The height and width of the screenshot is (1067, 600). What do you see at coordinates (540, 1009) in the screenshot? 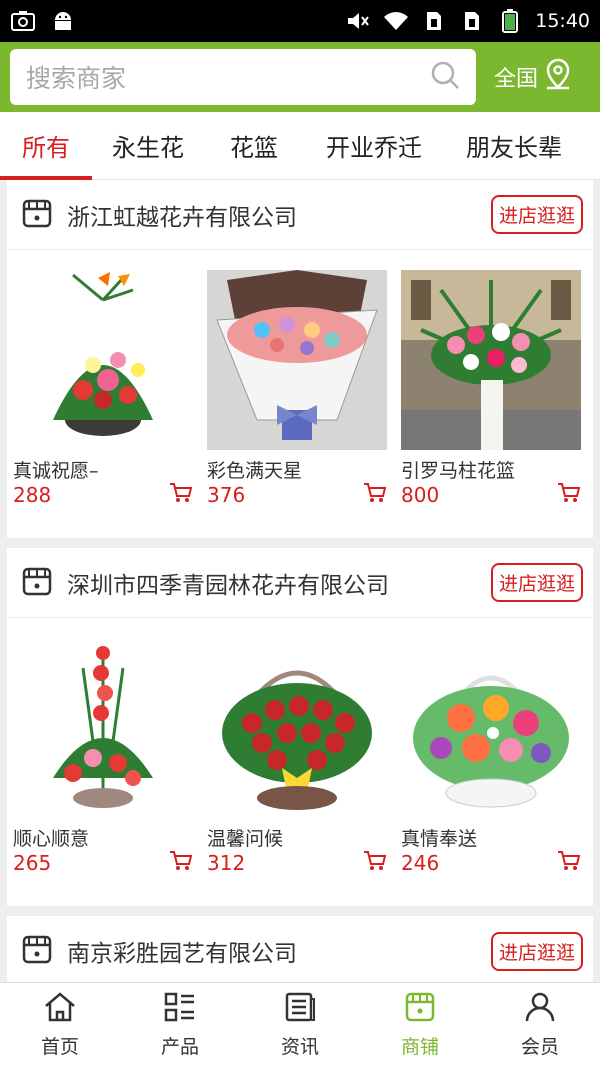
I see `user-icon` at bounding box center [540, 1009].